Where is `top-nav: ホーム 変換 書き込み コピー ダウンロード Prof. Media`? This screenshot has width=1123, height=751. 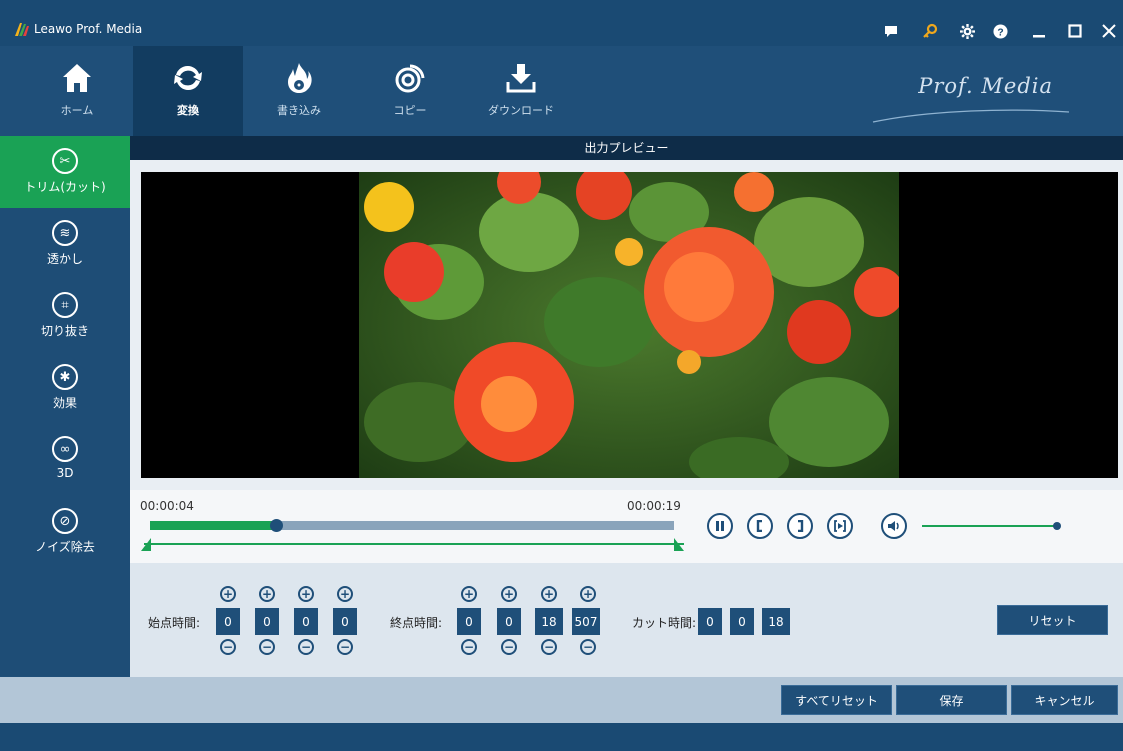 top-nav: ホーム 変換 書き込み コピー ダウンロード Prof. Media is located at coordinates (561, 91).